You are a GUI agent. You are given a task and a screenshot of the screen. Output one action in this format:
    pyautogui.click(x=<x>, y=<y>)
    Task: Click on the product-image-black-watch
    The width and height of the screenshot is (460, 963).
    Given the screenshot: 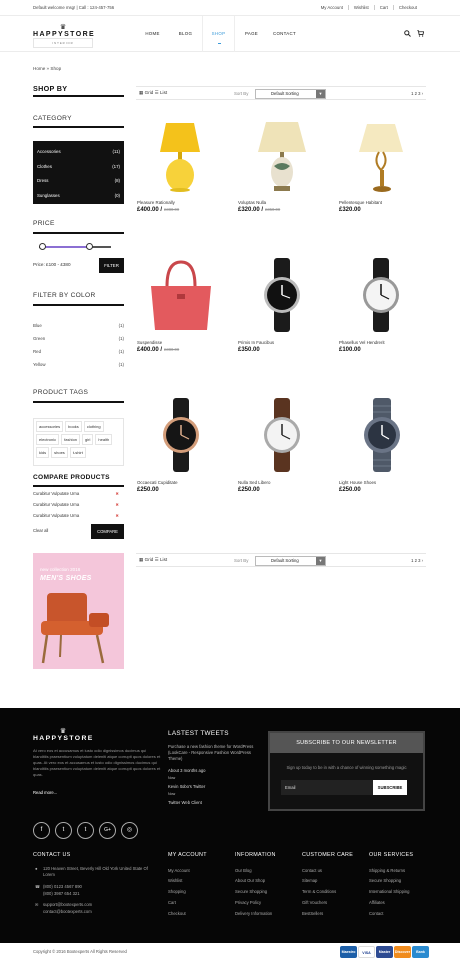 What is the action you would take?
    pyautogui.click(x=284, y=295)
    